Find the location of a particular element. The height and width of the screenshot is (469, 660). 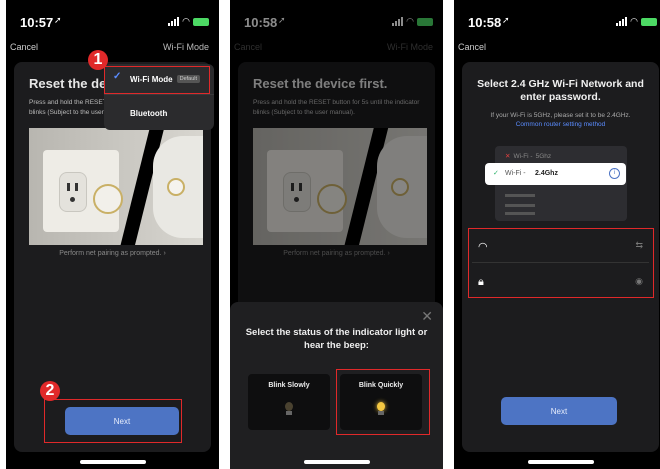

step-badge-2: 2 is located at coordinates (50, 391).